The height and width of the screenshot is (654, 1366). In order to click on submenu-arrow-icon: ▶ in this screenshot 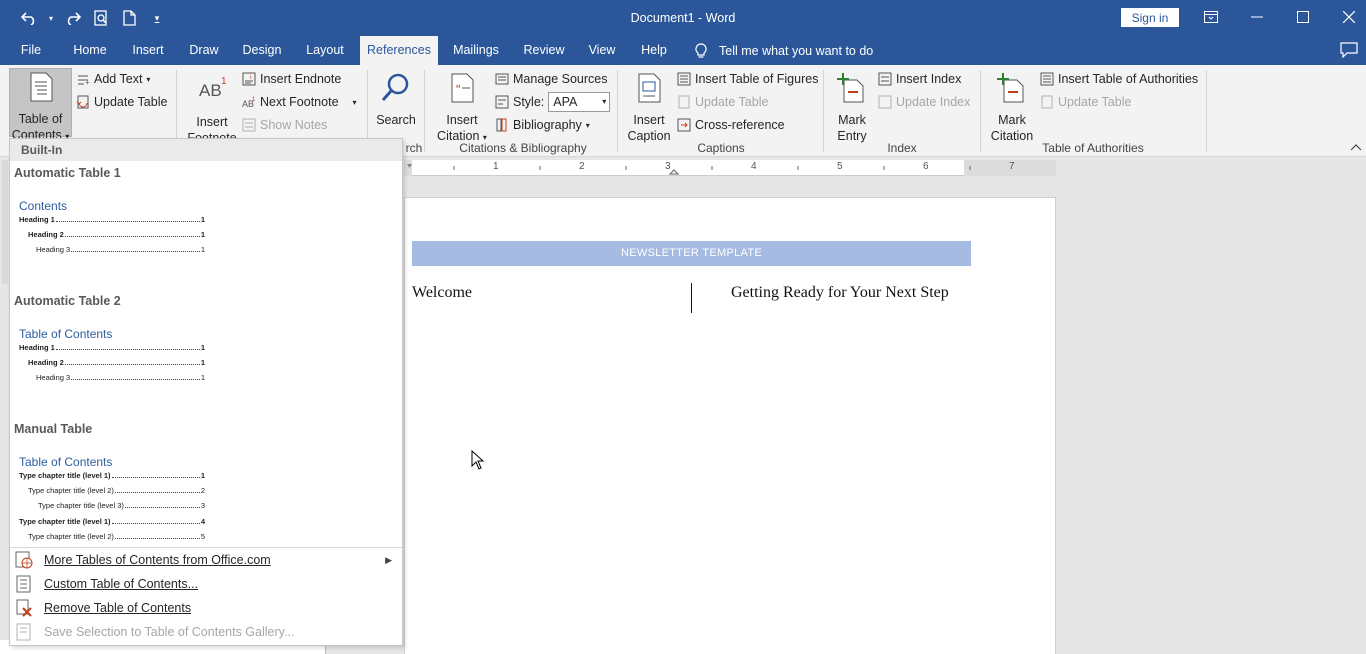, I will do `click(388, 559)`.